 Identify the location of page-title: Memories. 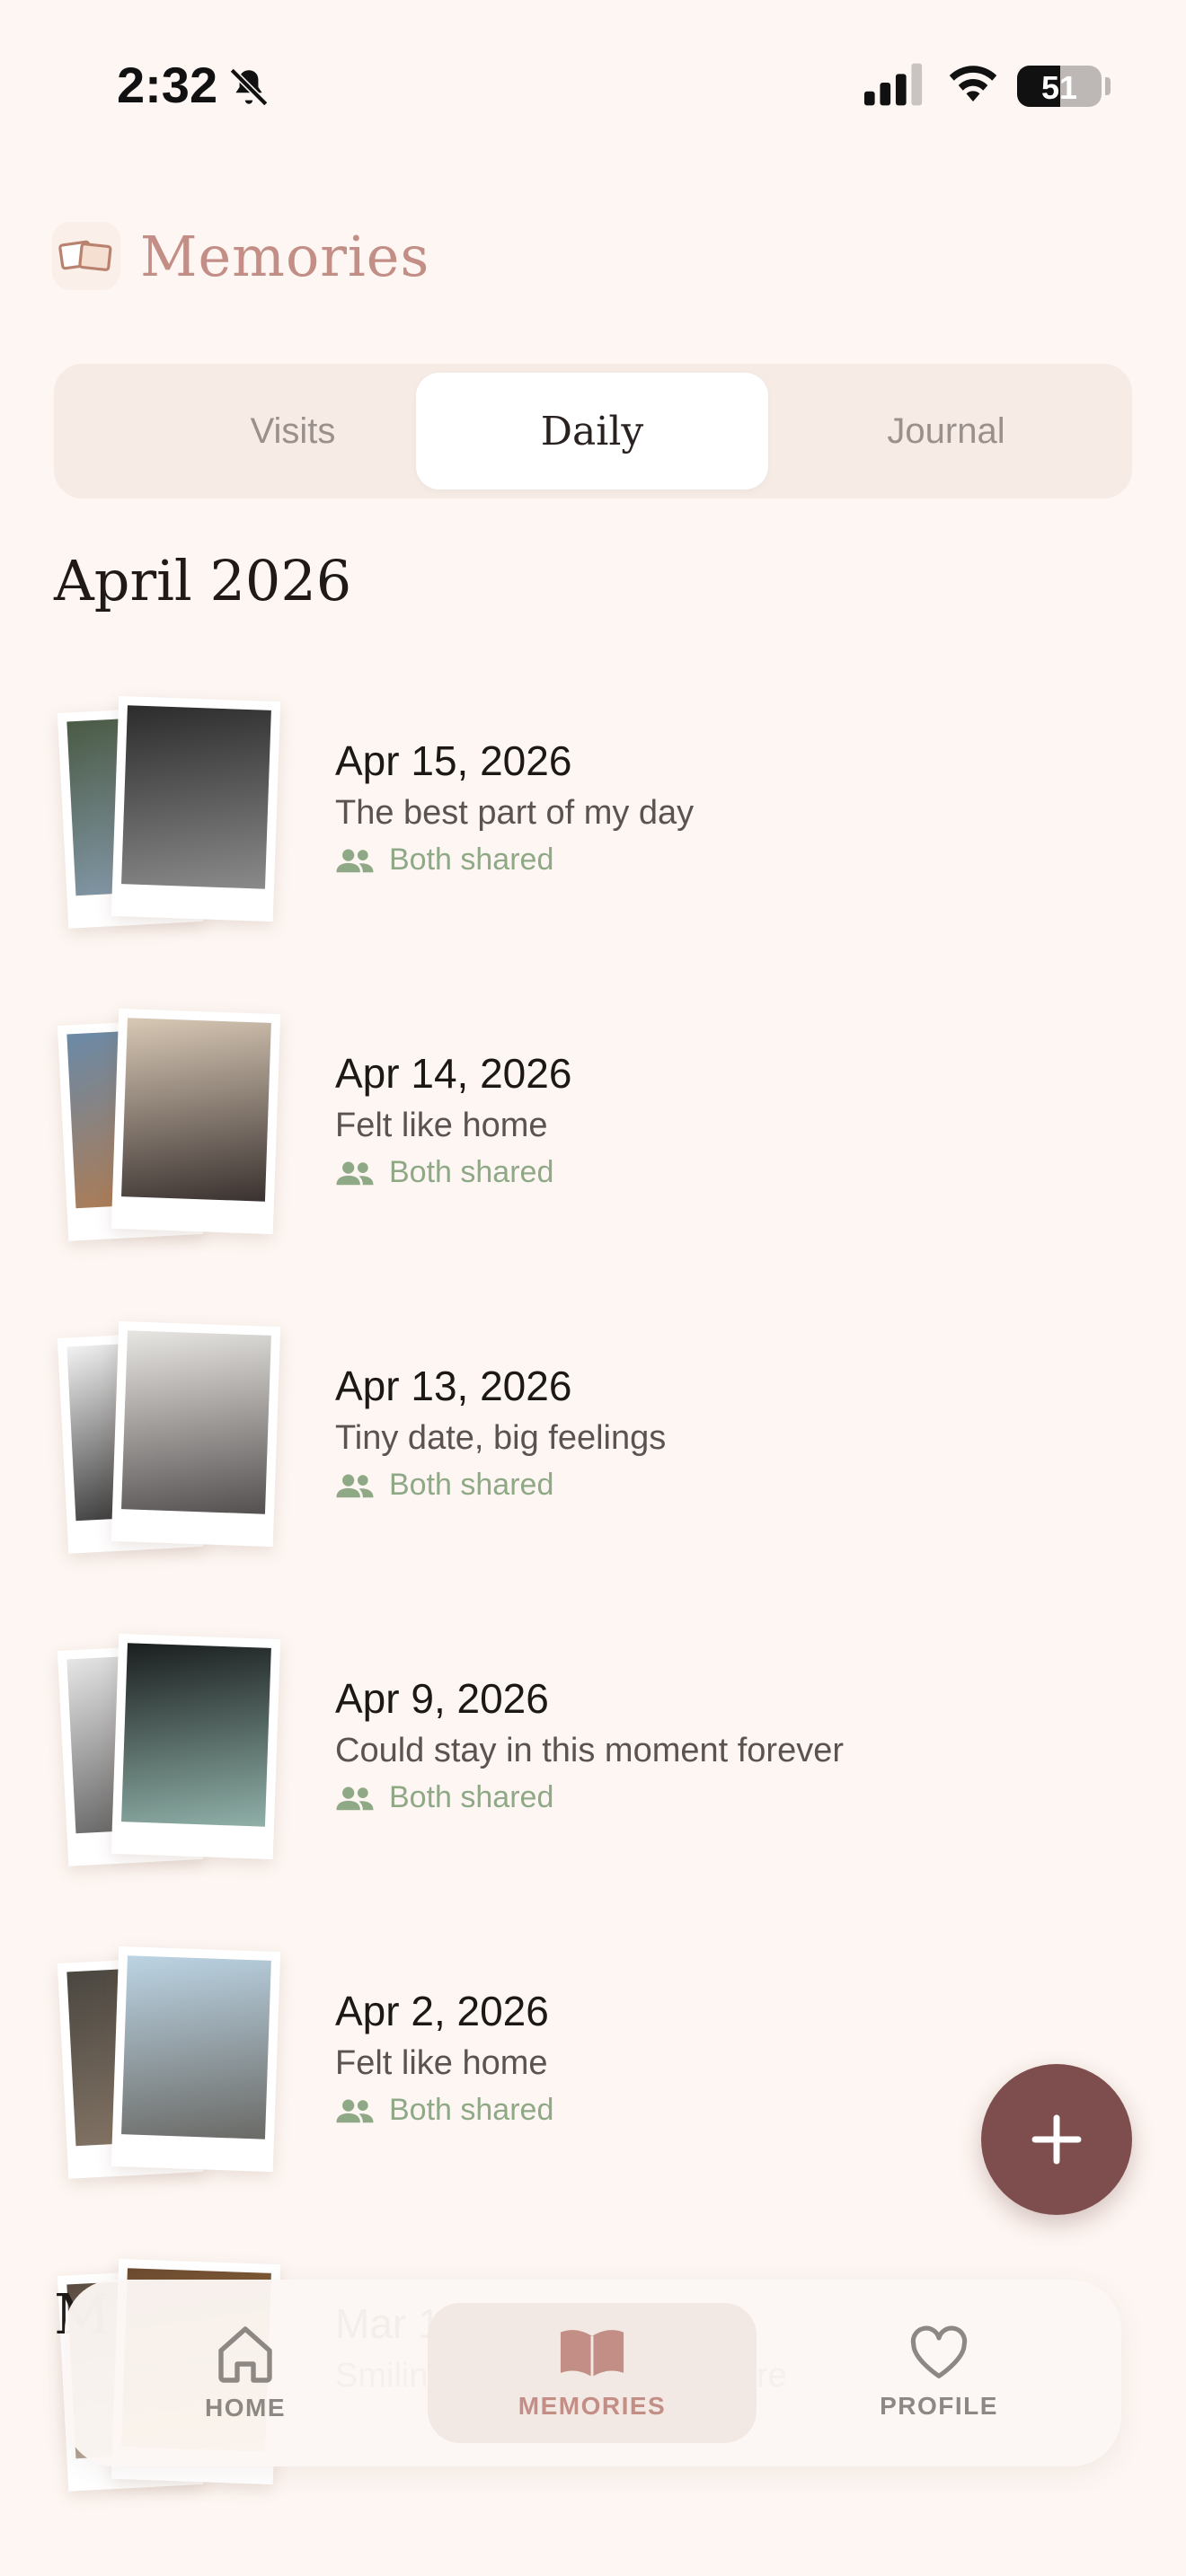
(285, 256).